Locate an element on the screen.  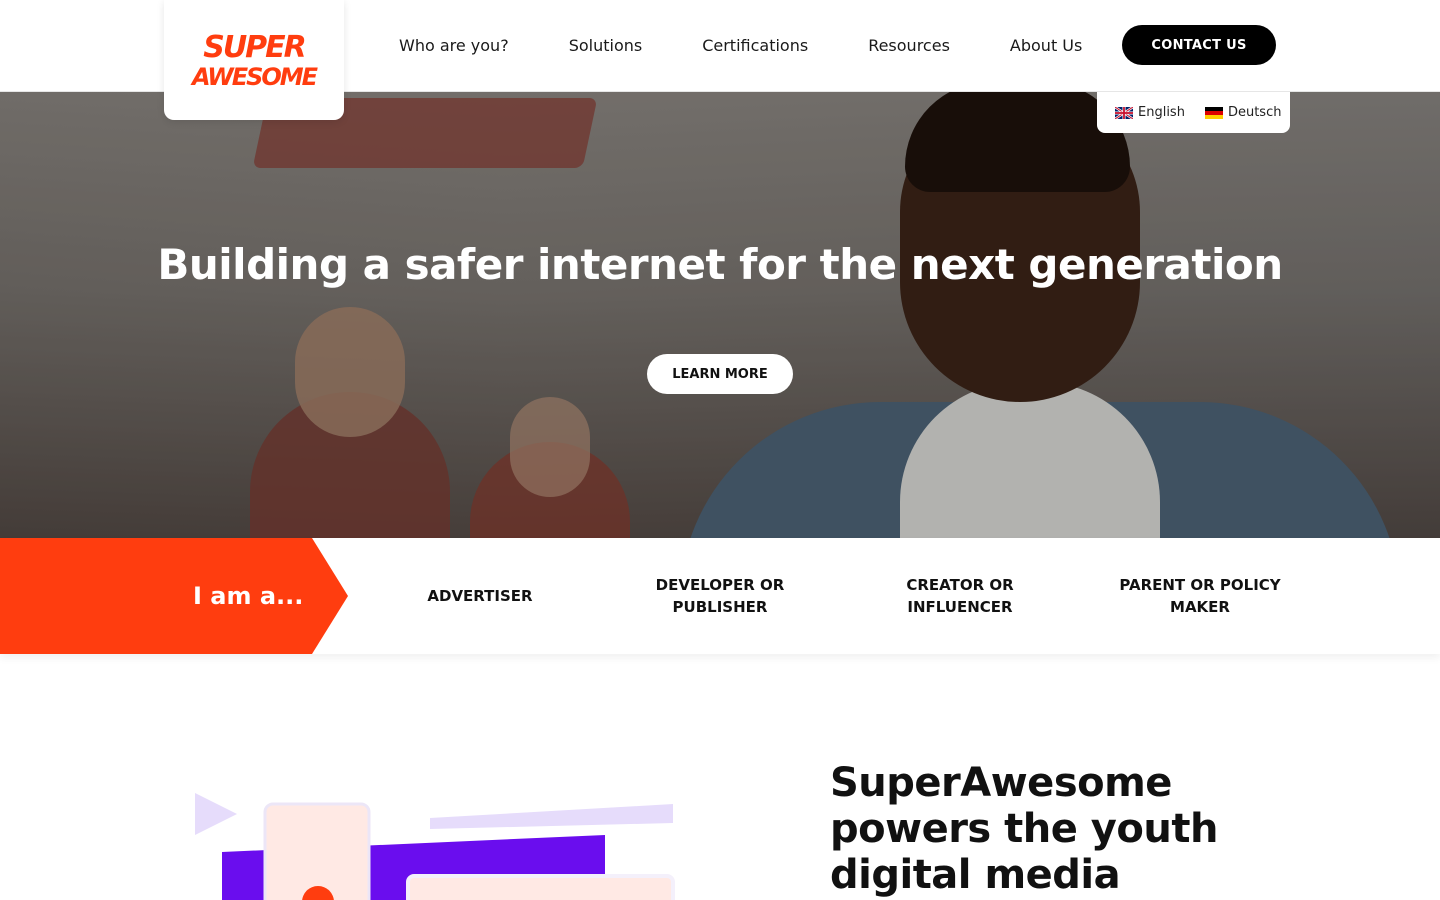
logo-link: SUPER AWESOME is located at coordinates (254, 60).